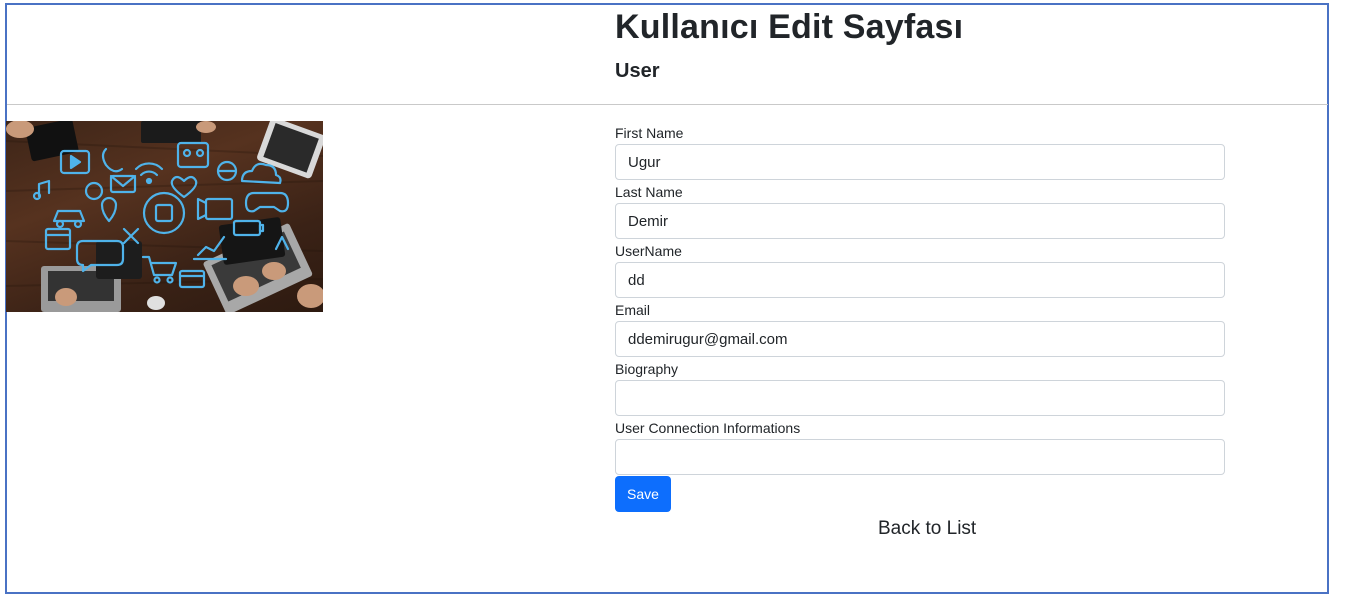 This screenshot has height=599, width=1350. What do you see at coordinates (920, 339) in the screenshot?
I see `email-input` at bounding box center [920, 339].